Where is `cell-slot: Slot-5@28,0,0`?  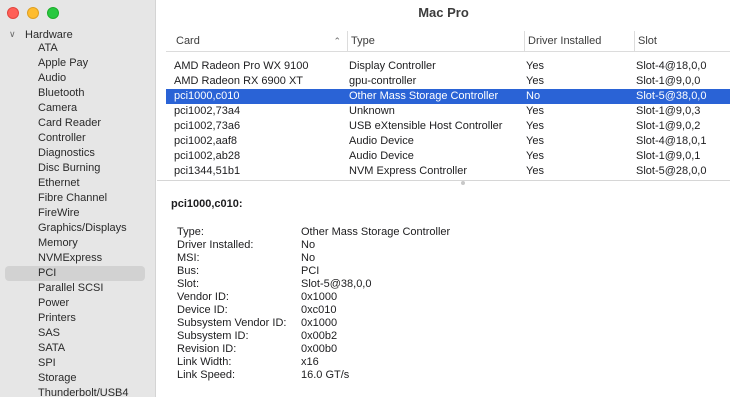
cell-slot: Slot-5@28,0,0 is located at coordinates (671, 171).